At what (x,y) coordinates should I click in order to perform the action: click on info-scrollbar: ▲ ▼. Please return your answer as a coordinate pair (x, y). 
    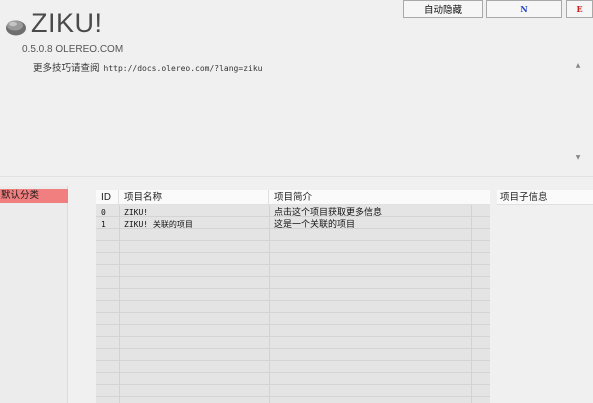
    Looking at the image, I should click on (578, 112).